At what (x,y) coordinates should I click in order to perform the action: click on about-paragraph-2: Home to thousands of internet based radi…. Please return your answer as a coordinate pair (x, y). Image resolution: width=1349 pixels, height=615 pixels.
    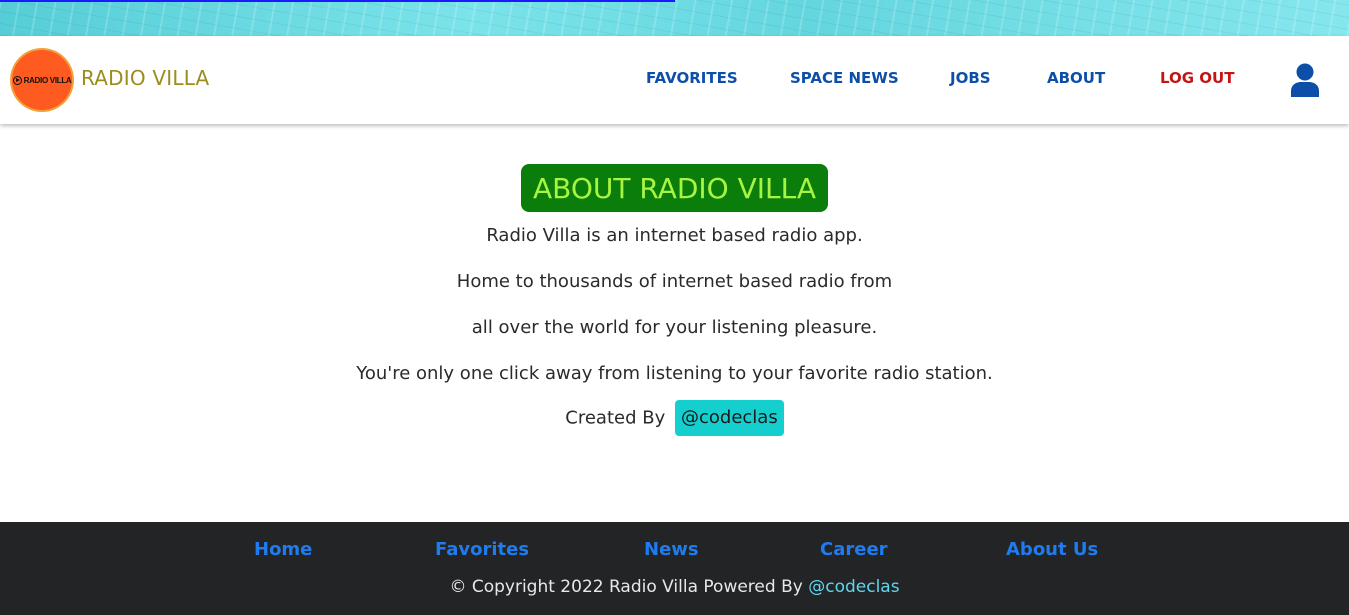
    Looking at the image, I should click on (674, 281).